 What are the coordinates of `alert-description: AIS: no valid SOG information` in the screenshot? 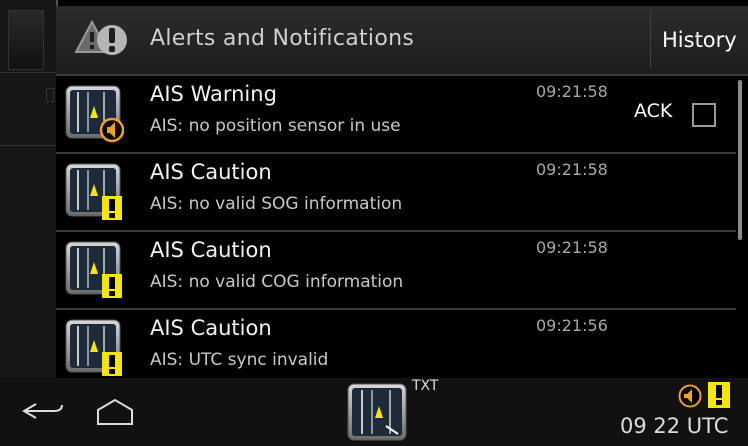 It's located at (276, 204).